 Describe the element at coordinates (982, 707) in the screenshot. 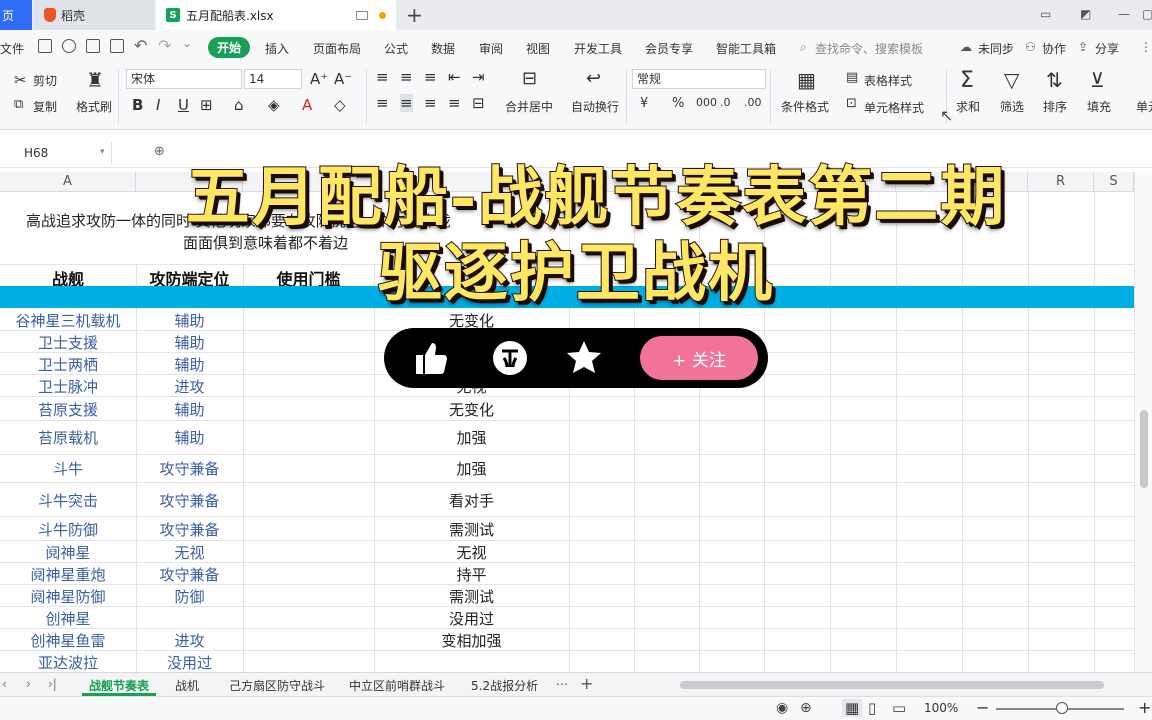

I see `zoom-out-icon: −` at that location.